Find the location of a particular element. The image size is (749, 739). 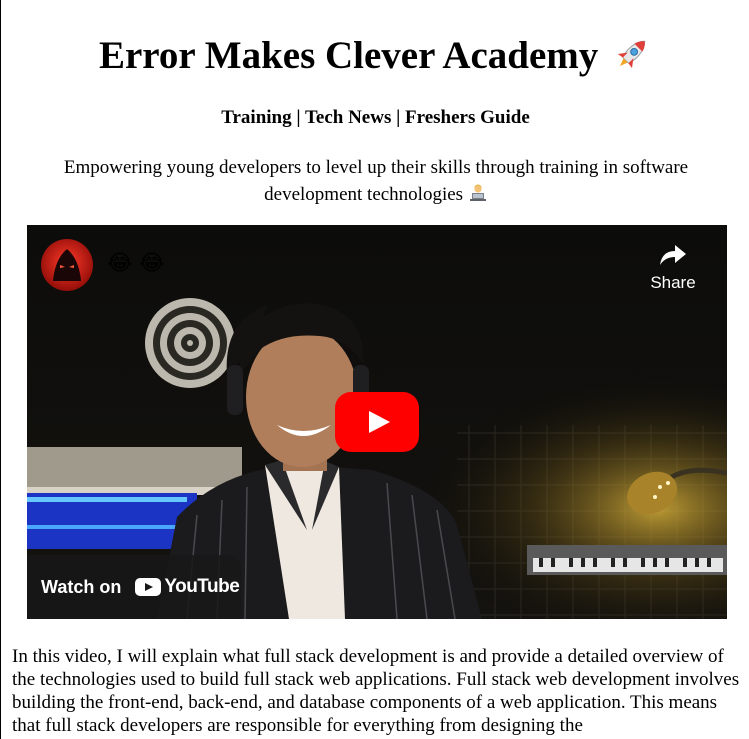

page-title: Error Makes Clever Academy is located at coordinates (375, 59).